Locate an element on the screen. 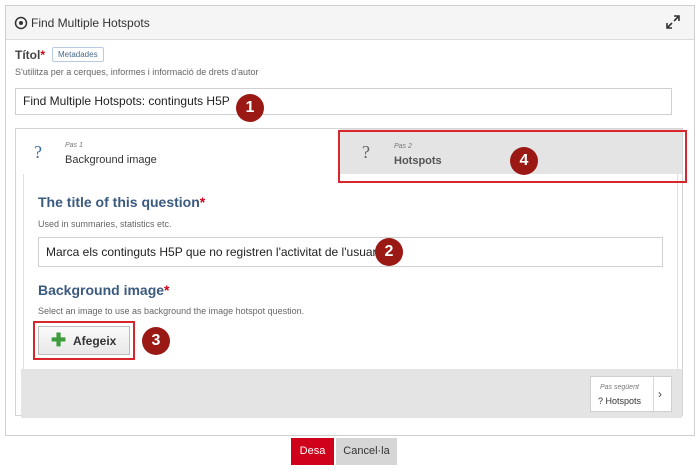  question-title-description: Used in summaries, statistics etc. is located at coordinates (105, 224).